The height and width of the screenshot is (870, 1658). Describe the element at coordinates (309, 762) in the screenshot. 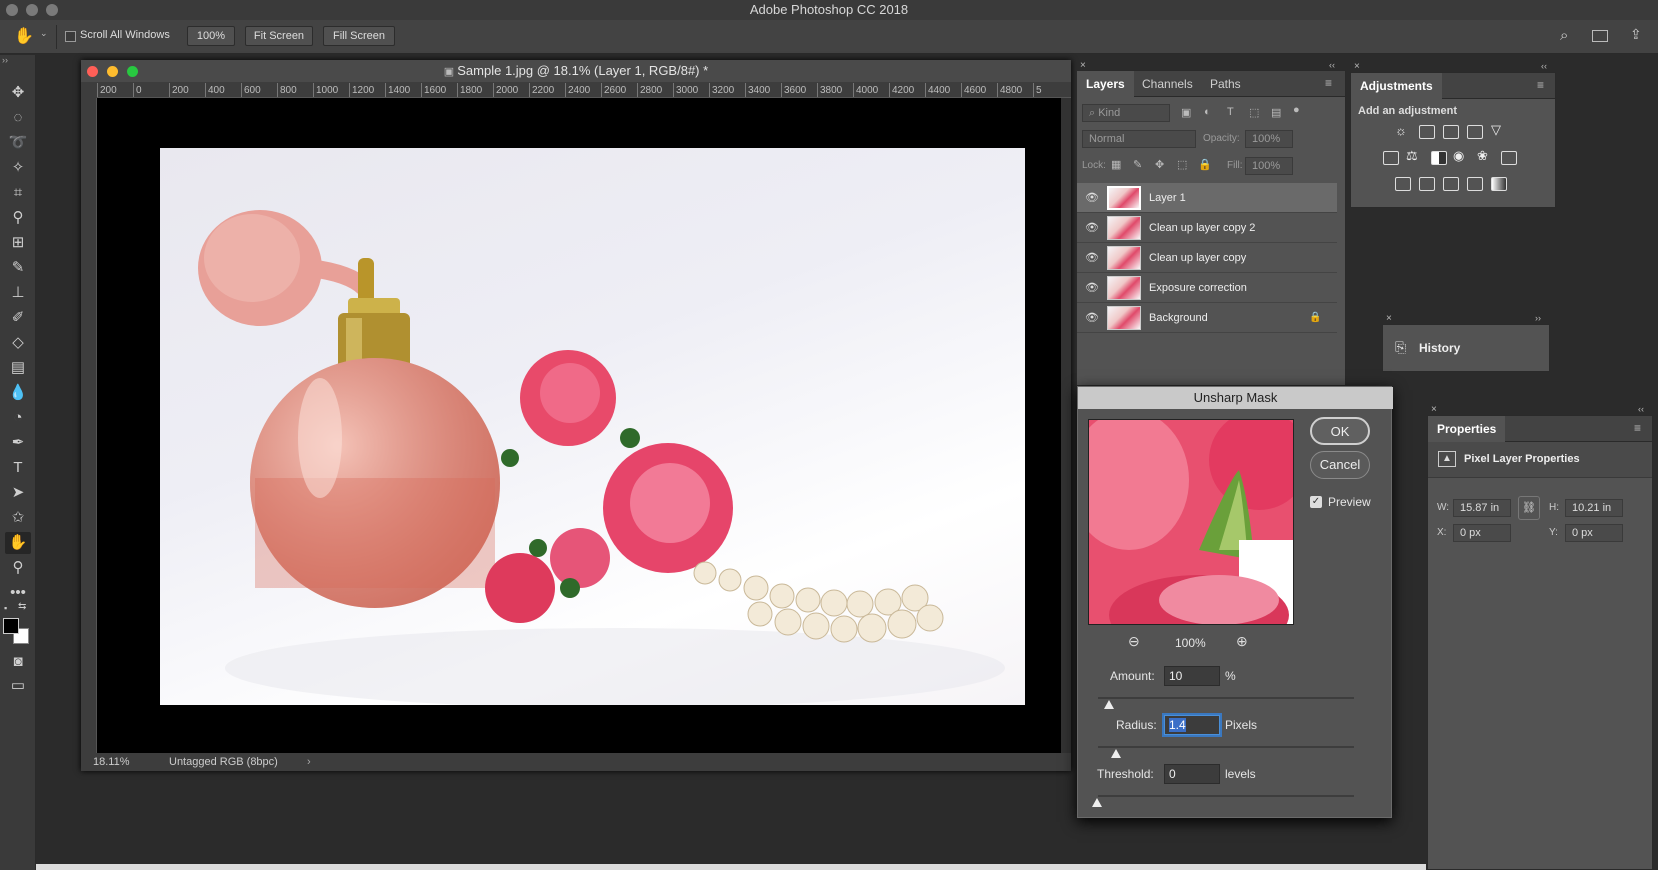

I see `status-arrow-icon: ›` at that location.